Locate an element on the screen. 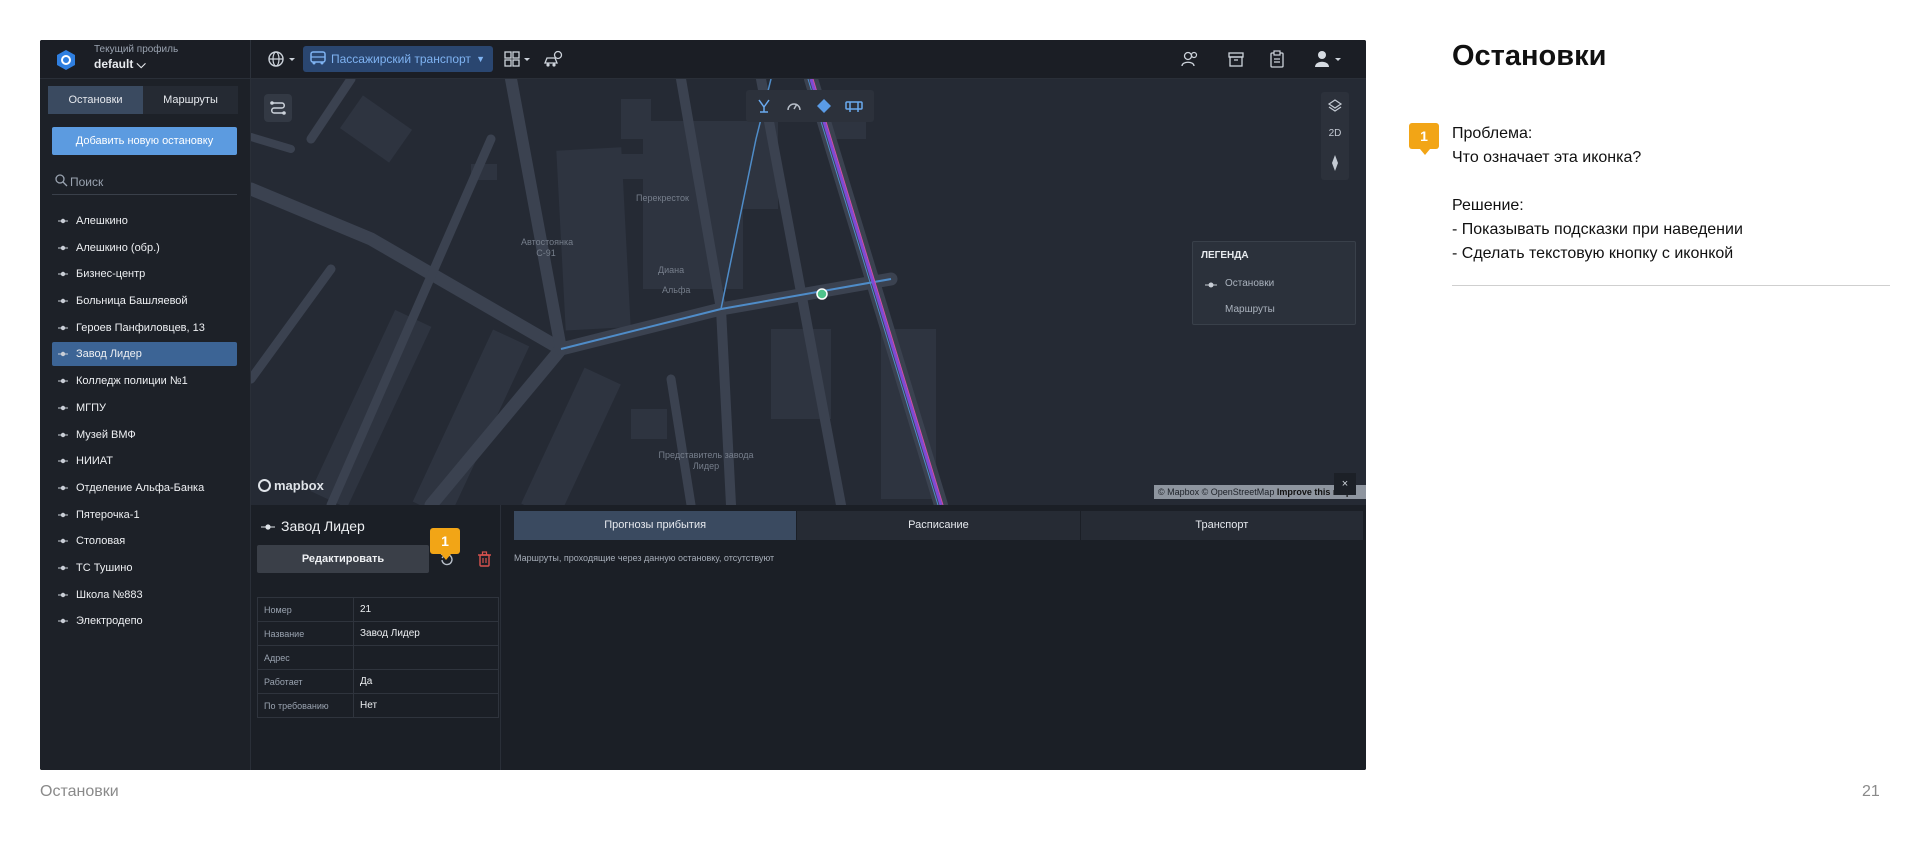 The image size is (1920, 842). sidebar-tabs: Остановки Маршруты is located at coordinates (143, 100).